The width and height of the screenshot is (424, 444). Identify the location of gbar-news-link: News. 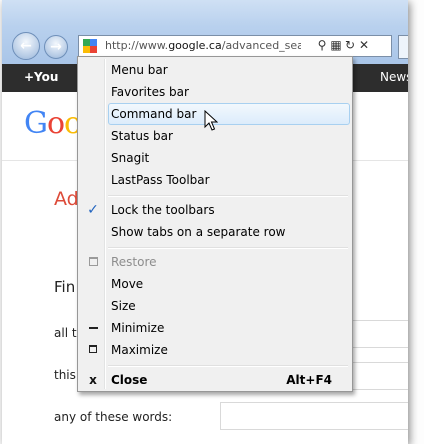
(394, 77).